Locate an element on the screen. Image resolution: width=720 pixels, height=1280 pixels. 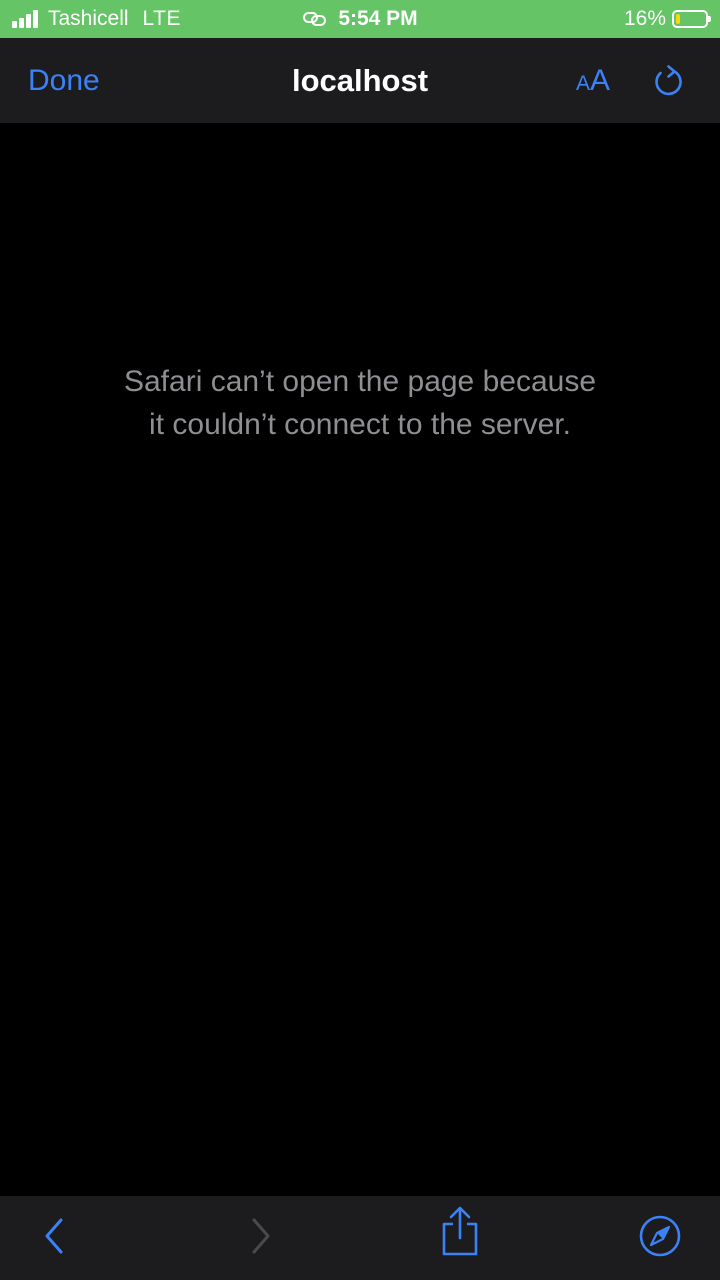
compass-icon is located at coordinates (660, 1236).